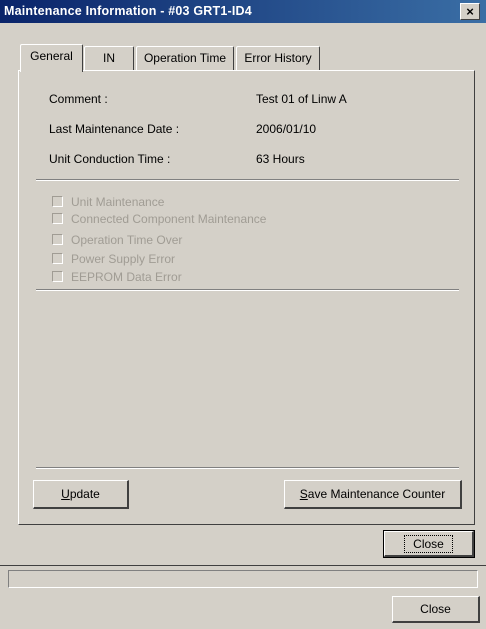  I want to click on save-maintenance-counter-button: Save Maintenance Counter, so click(373, 494).